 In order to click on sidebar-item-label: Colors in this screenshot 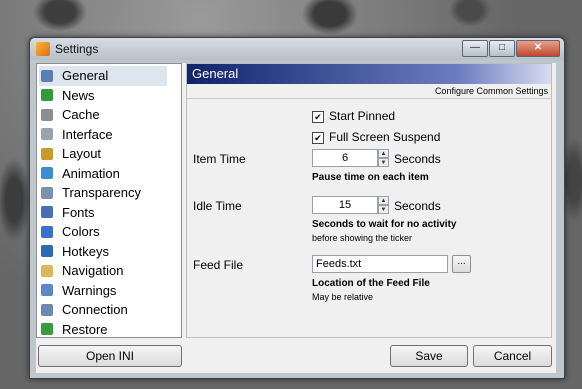, I will do `click(81, 232)`.